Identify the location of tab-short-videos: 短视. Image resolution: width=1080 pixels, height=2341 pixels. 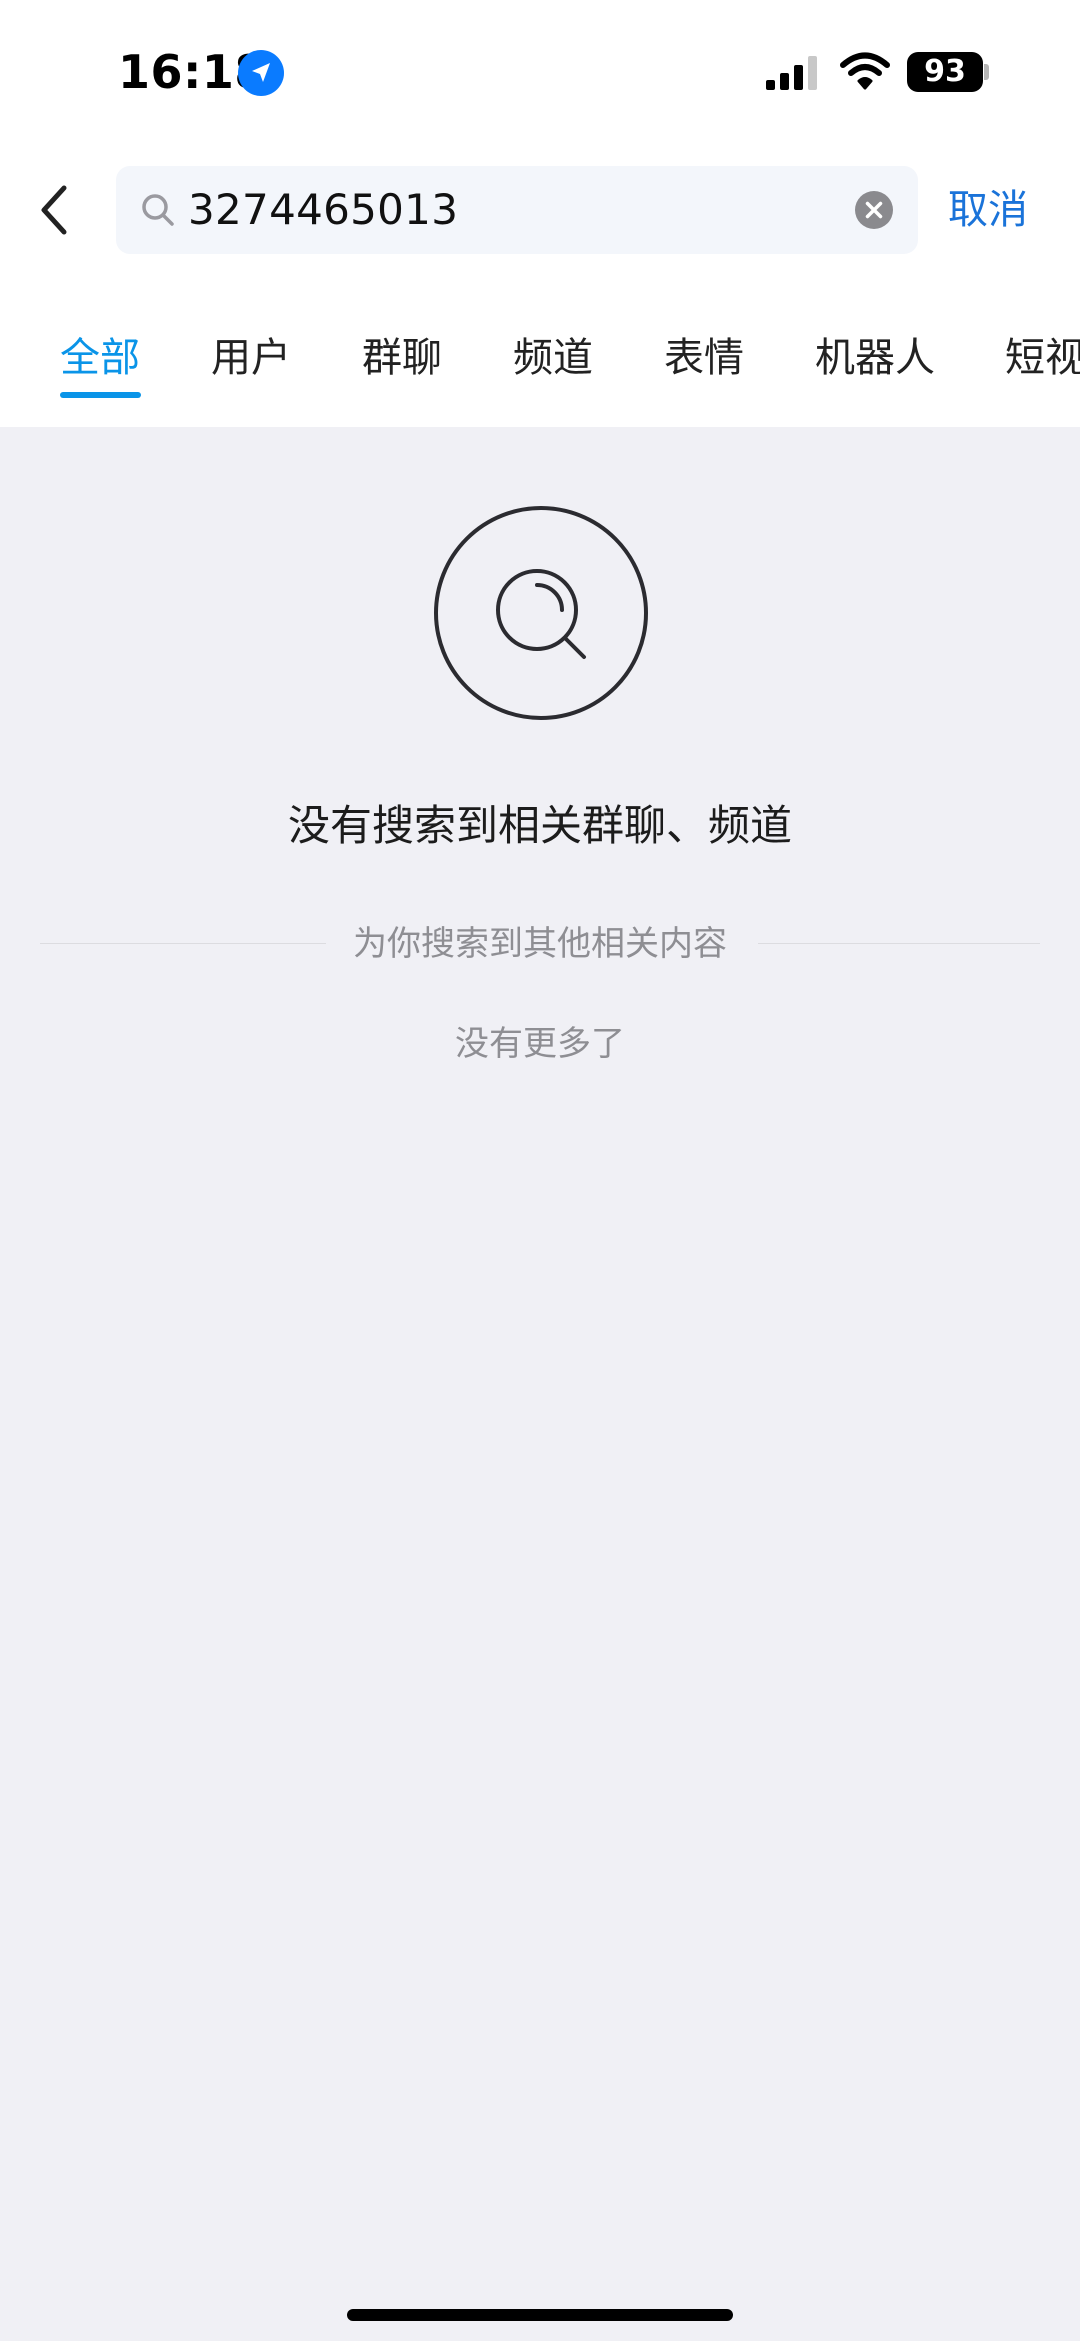
(1042, 358).